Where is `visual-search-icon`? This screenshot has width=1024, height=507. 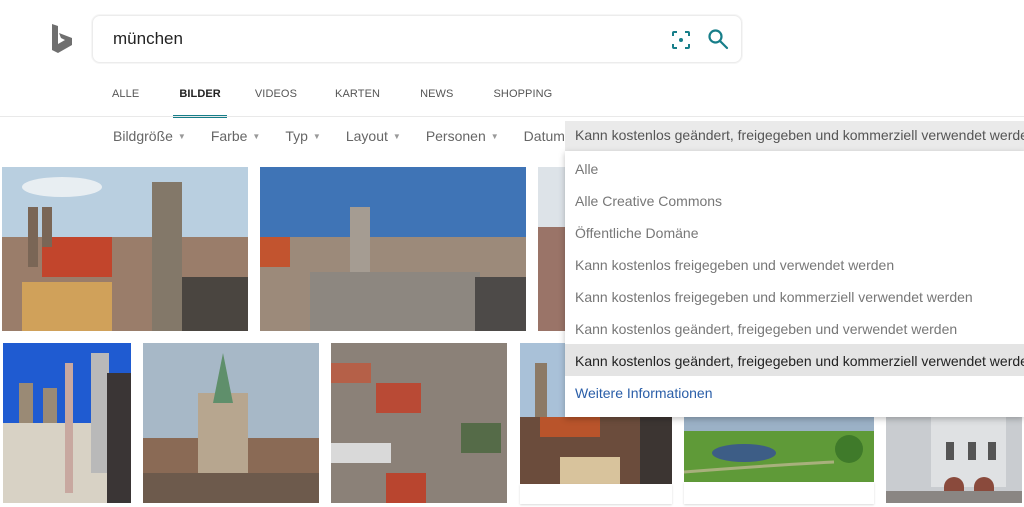 visual-search-icon is located at coordinates (681, 40).